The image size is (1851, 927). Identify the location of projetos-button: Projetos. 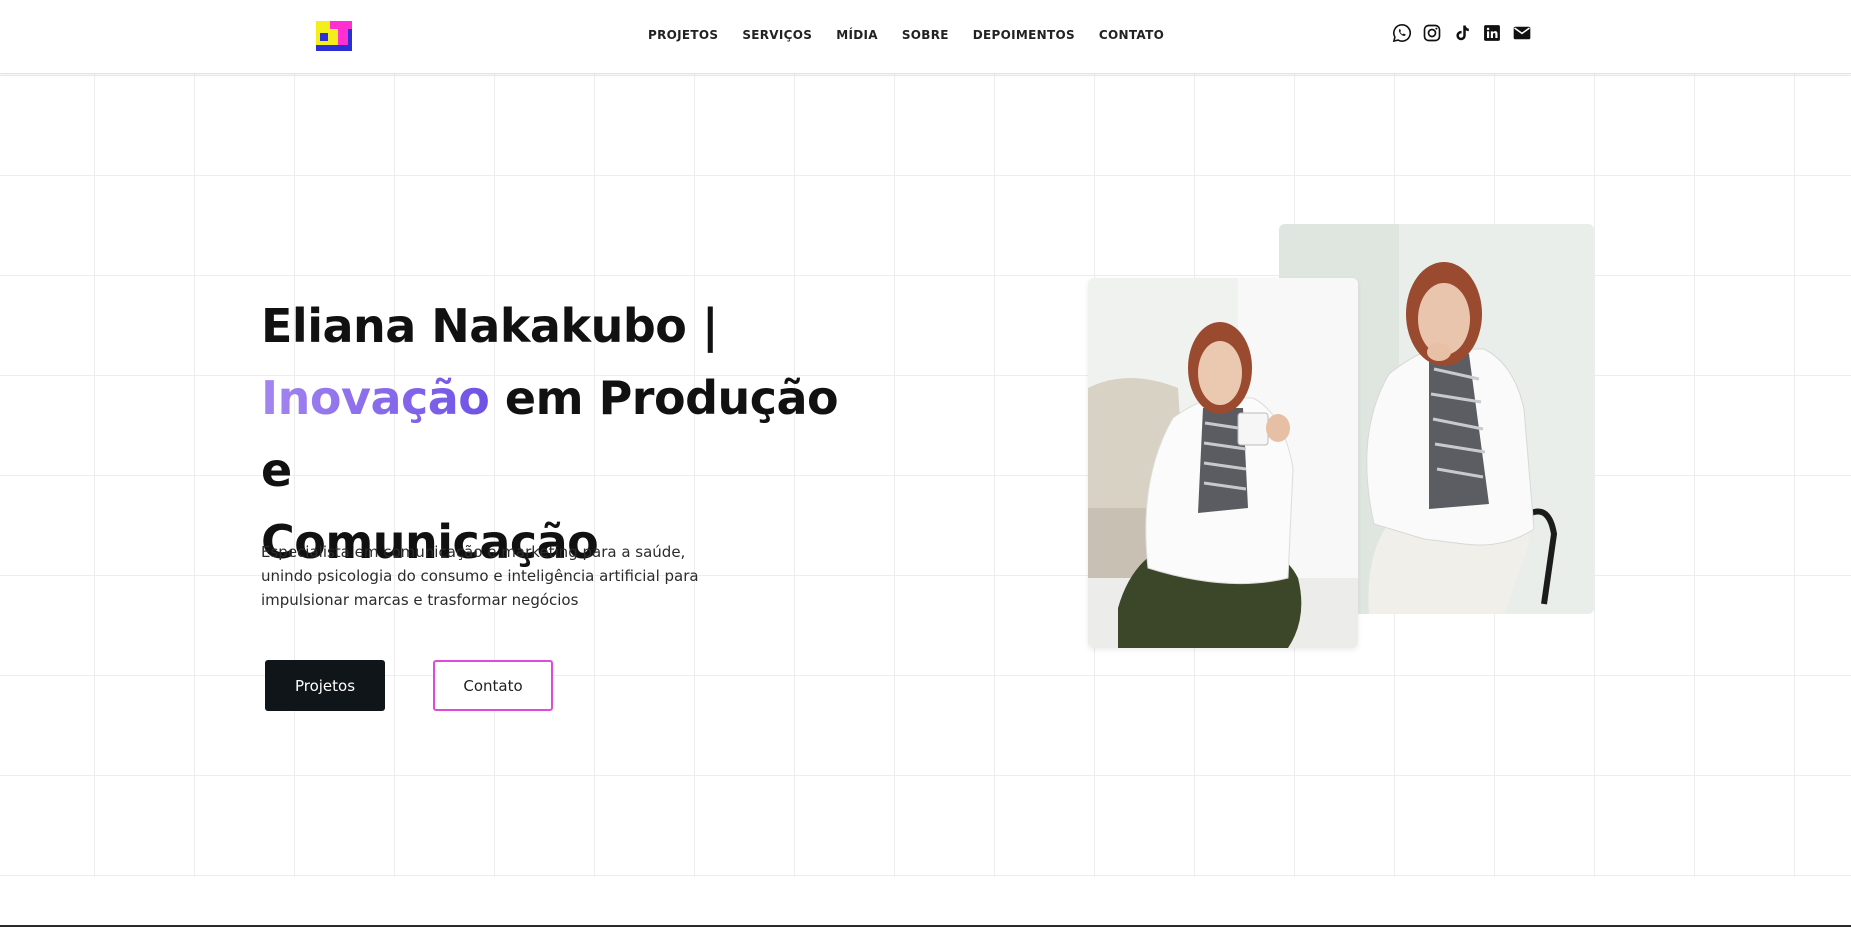
(325, 685).